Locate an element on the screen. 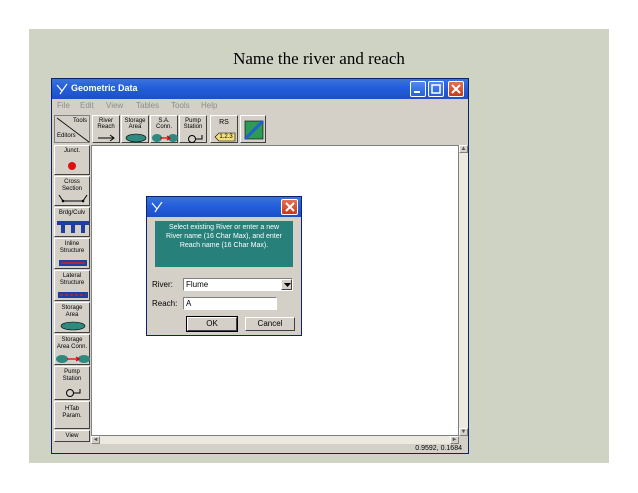 The height and width of the screenshot is (493, 638). minimize-button is located at coordinates (418, 89).